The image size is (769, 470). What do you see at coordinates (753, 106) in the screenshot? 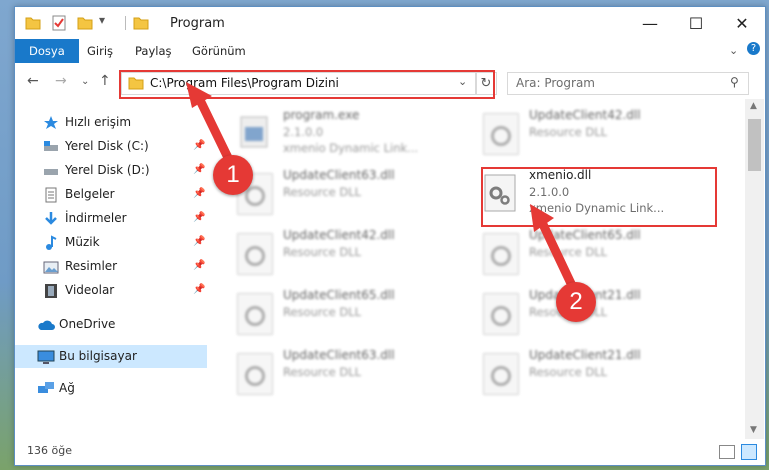
I see `scroll-up-icon: ▲` at bounding box center [753, 106].